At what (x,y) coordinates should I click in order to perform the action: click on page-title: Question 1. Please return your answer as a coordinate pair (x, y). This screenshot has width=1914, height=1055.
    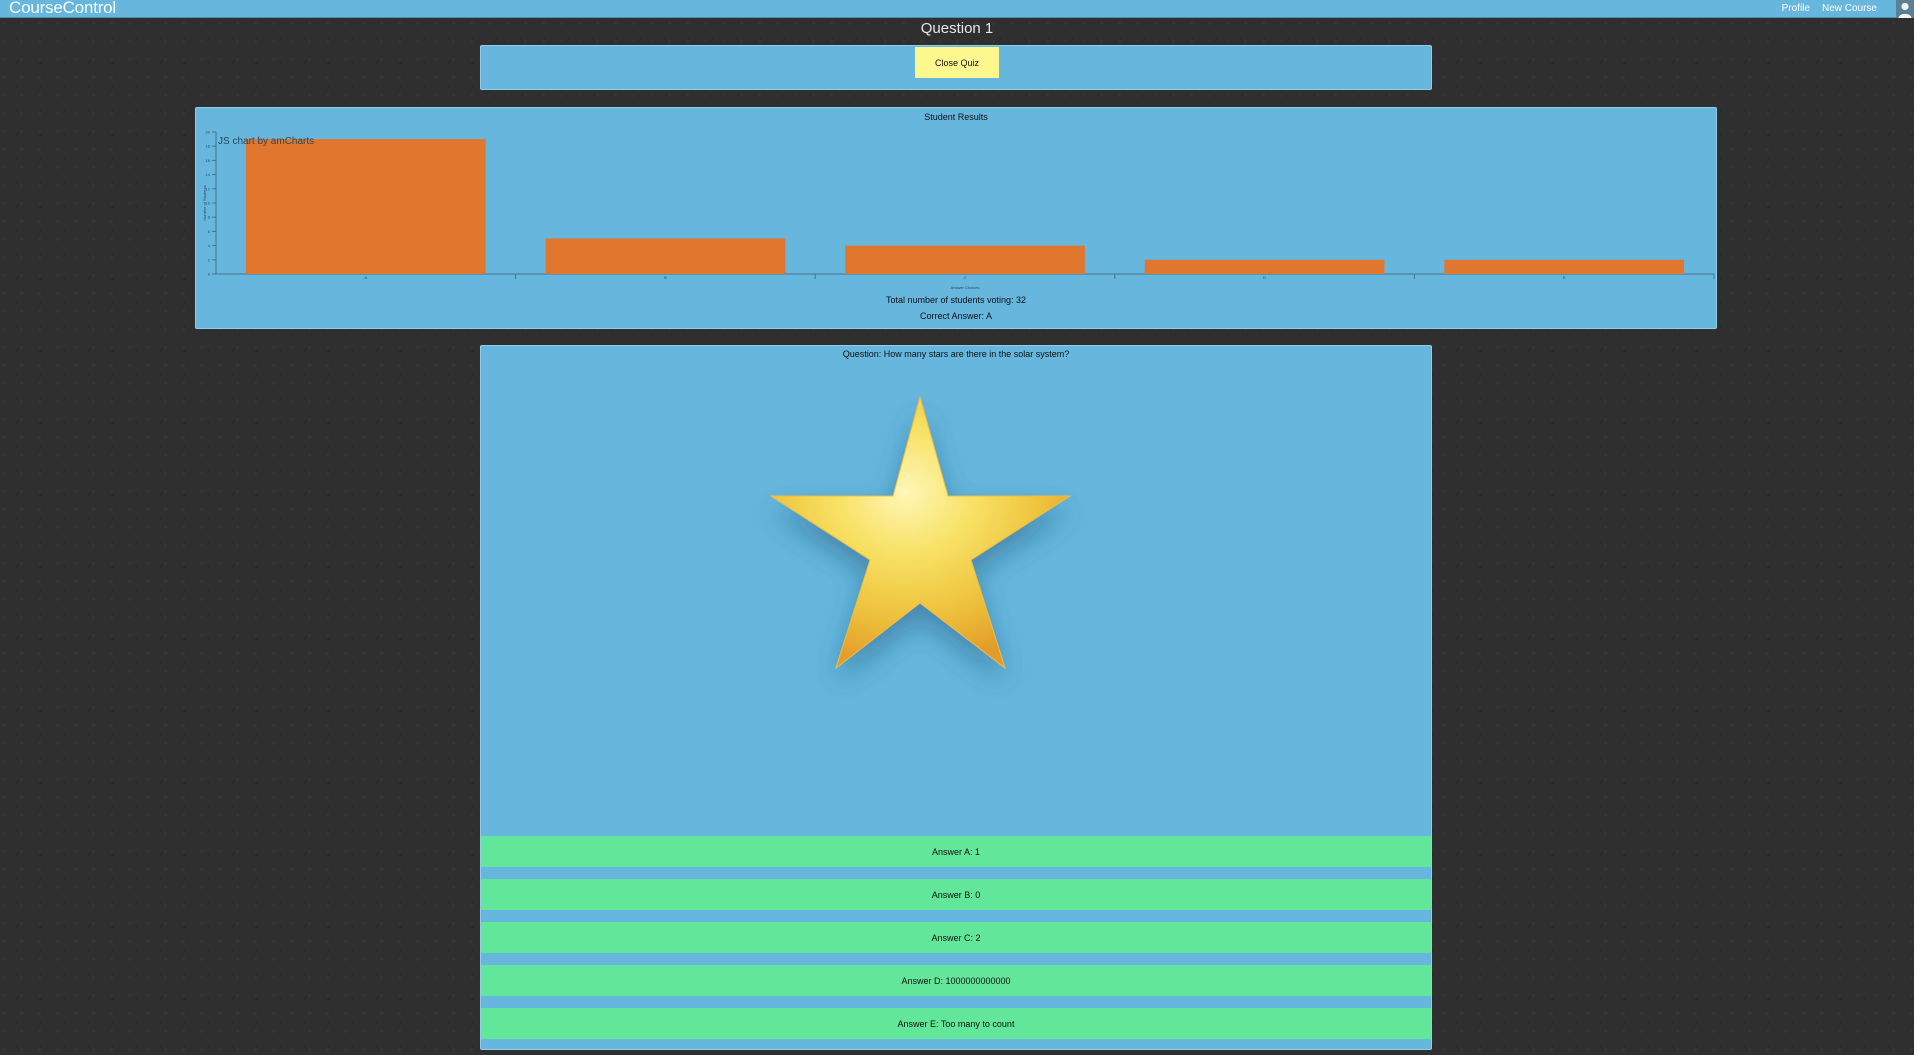
    Looking at the image, I should click on (957, 28).